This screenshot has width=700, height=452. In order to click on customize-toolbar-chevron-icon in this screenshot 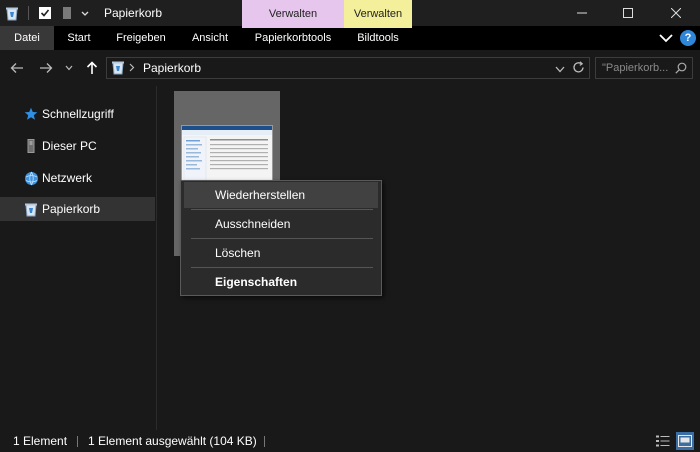, I will do `click(85, 13)`.